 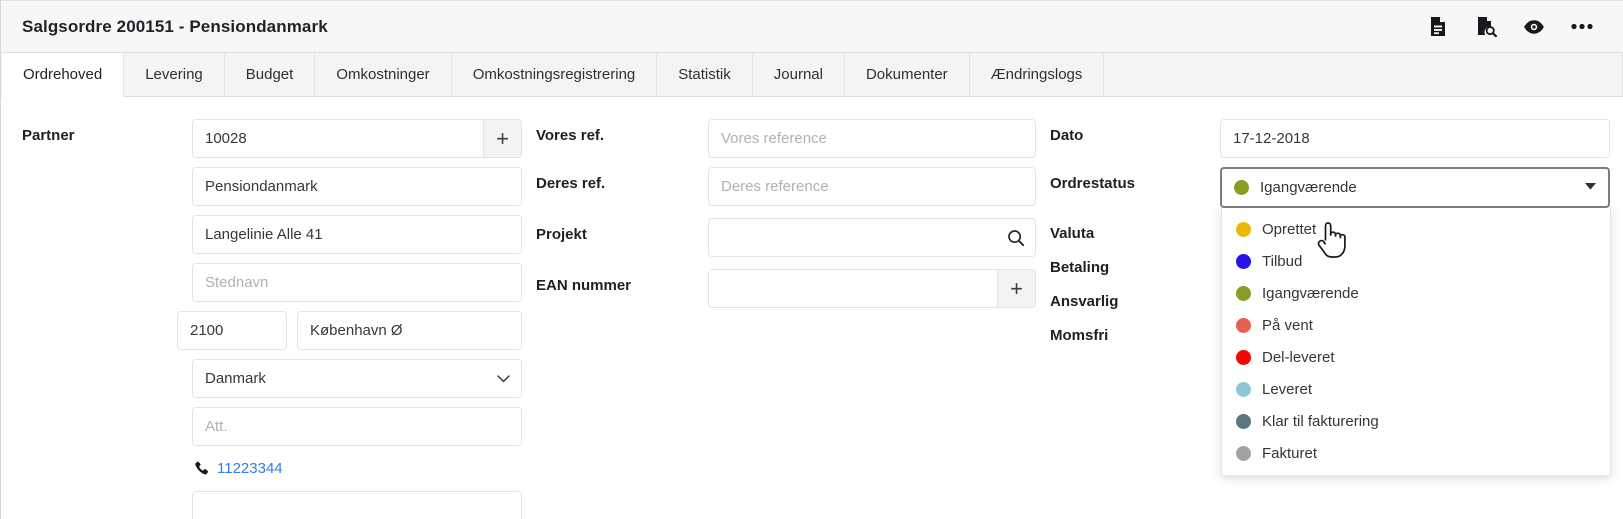 I want to click on reference-column: Vores ref. Deres ref. Projekt, so click(x=786, y=218).